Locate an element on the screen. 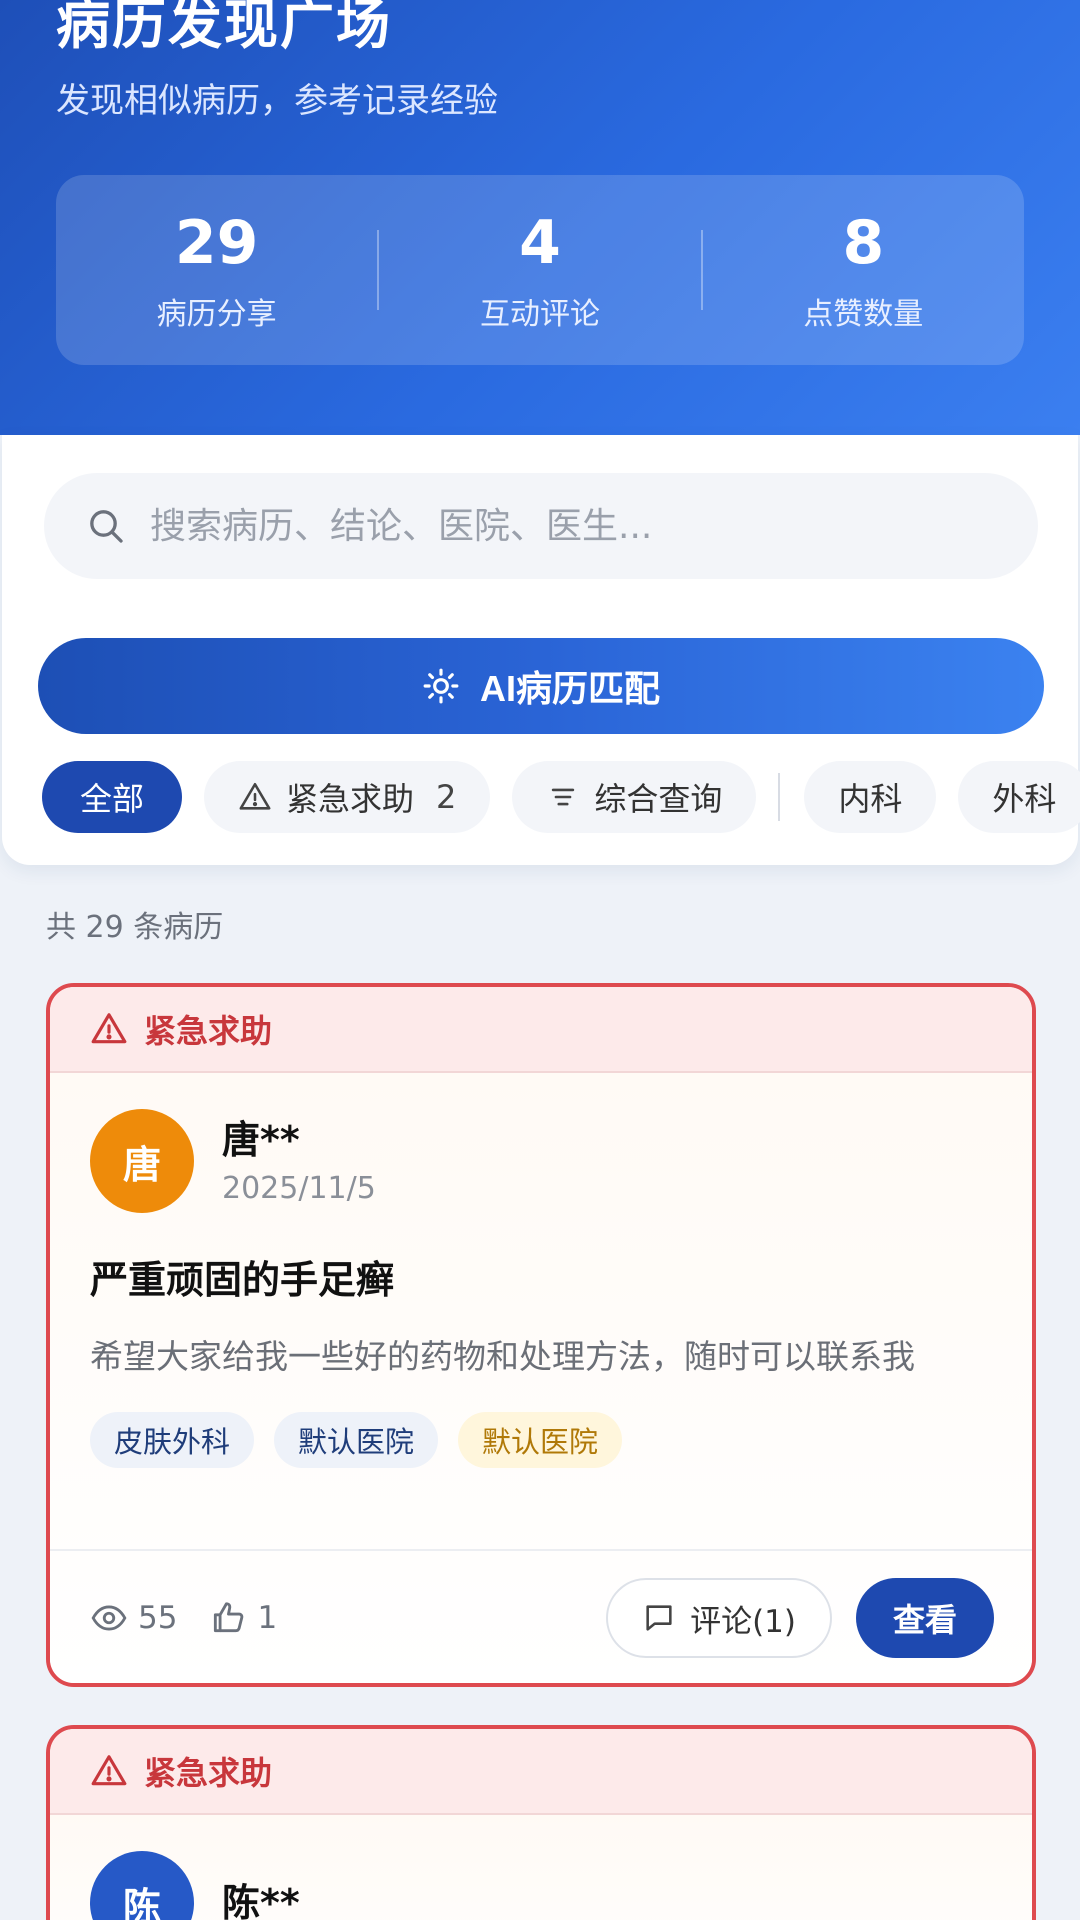 This screenshot has width=1080, height=1920. like-count-value: 1 is located at coordinates (267, 1618).